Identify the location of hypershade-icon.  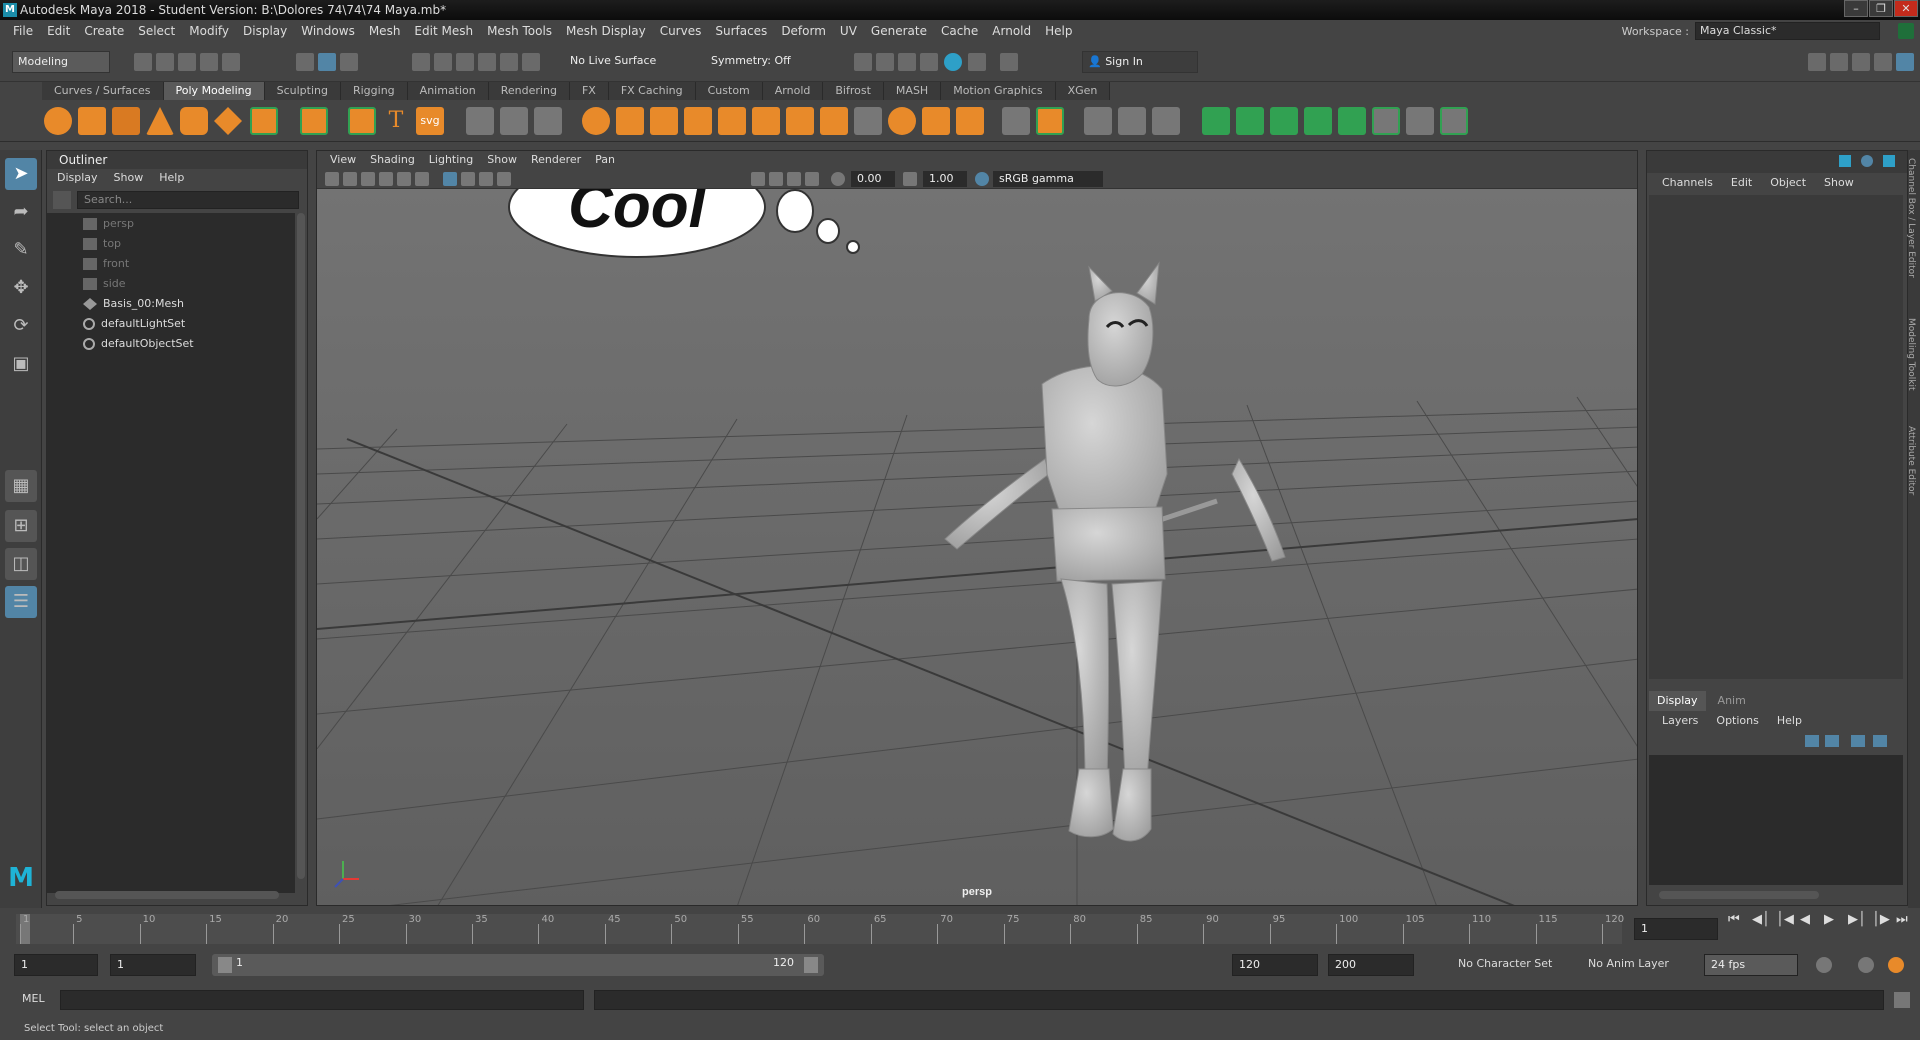
(953, 62).